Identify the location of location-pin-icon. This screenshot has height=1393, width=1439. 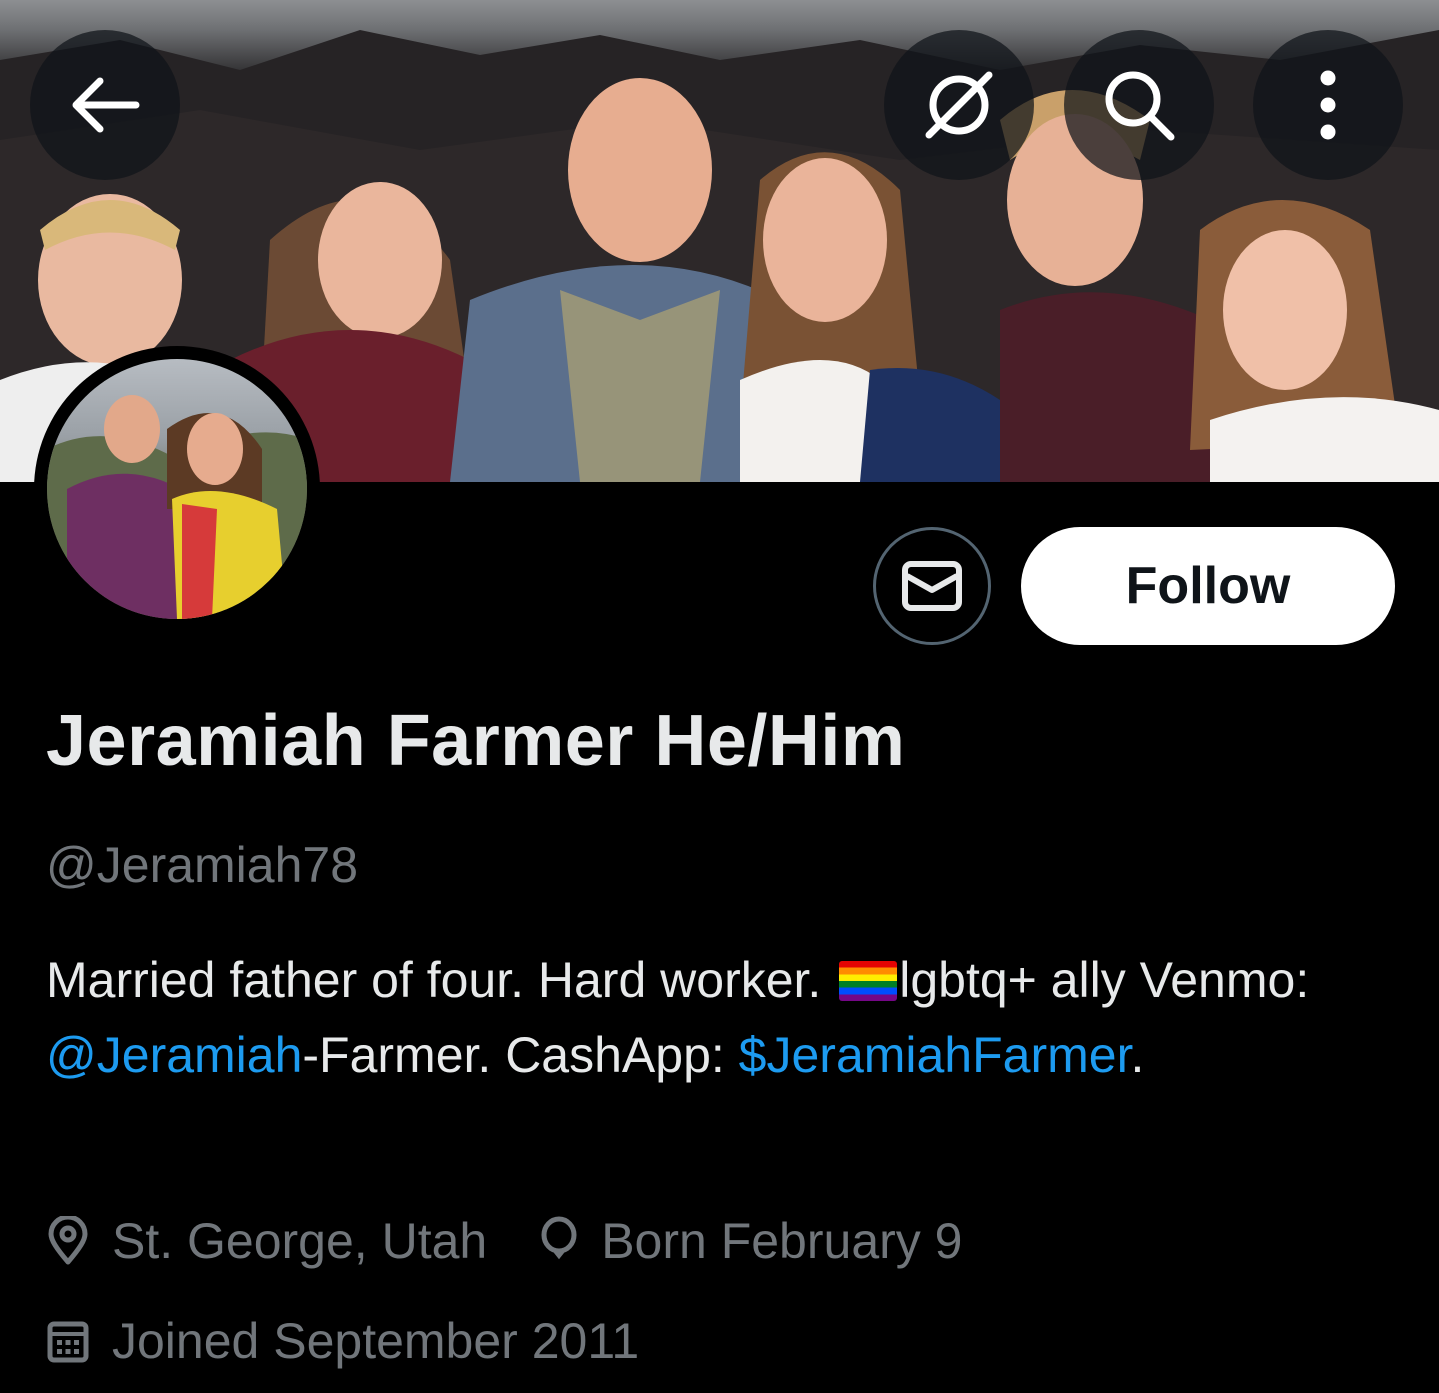
(68, 1240).